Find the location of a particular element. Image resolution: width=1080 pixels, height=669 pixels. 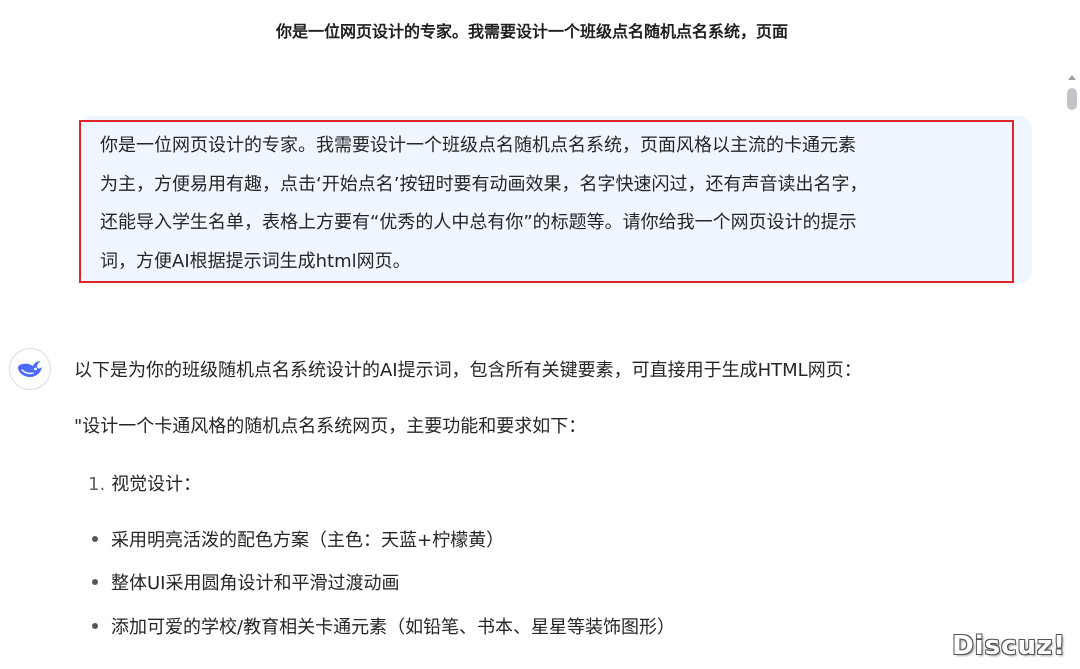

scrollbar-thumb is located at coordinates (1072, 99).